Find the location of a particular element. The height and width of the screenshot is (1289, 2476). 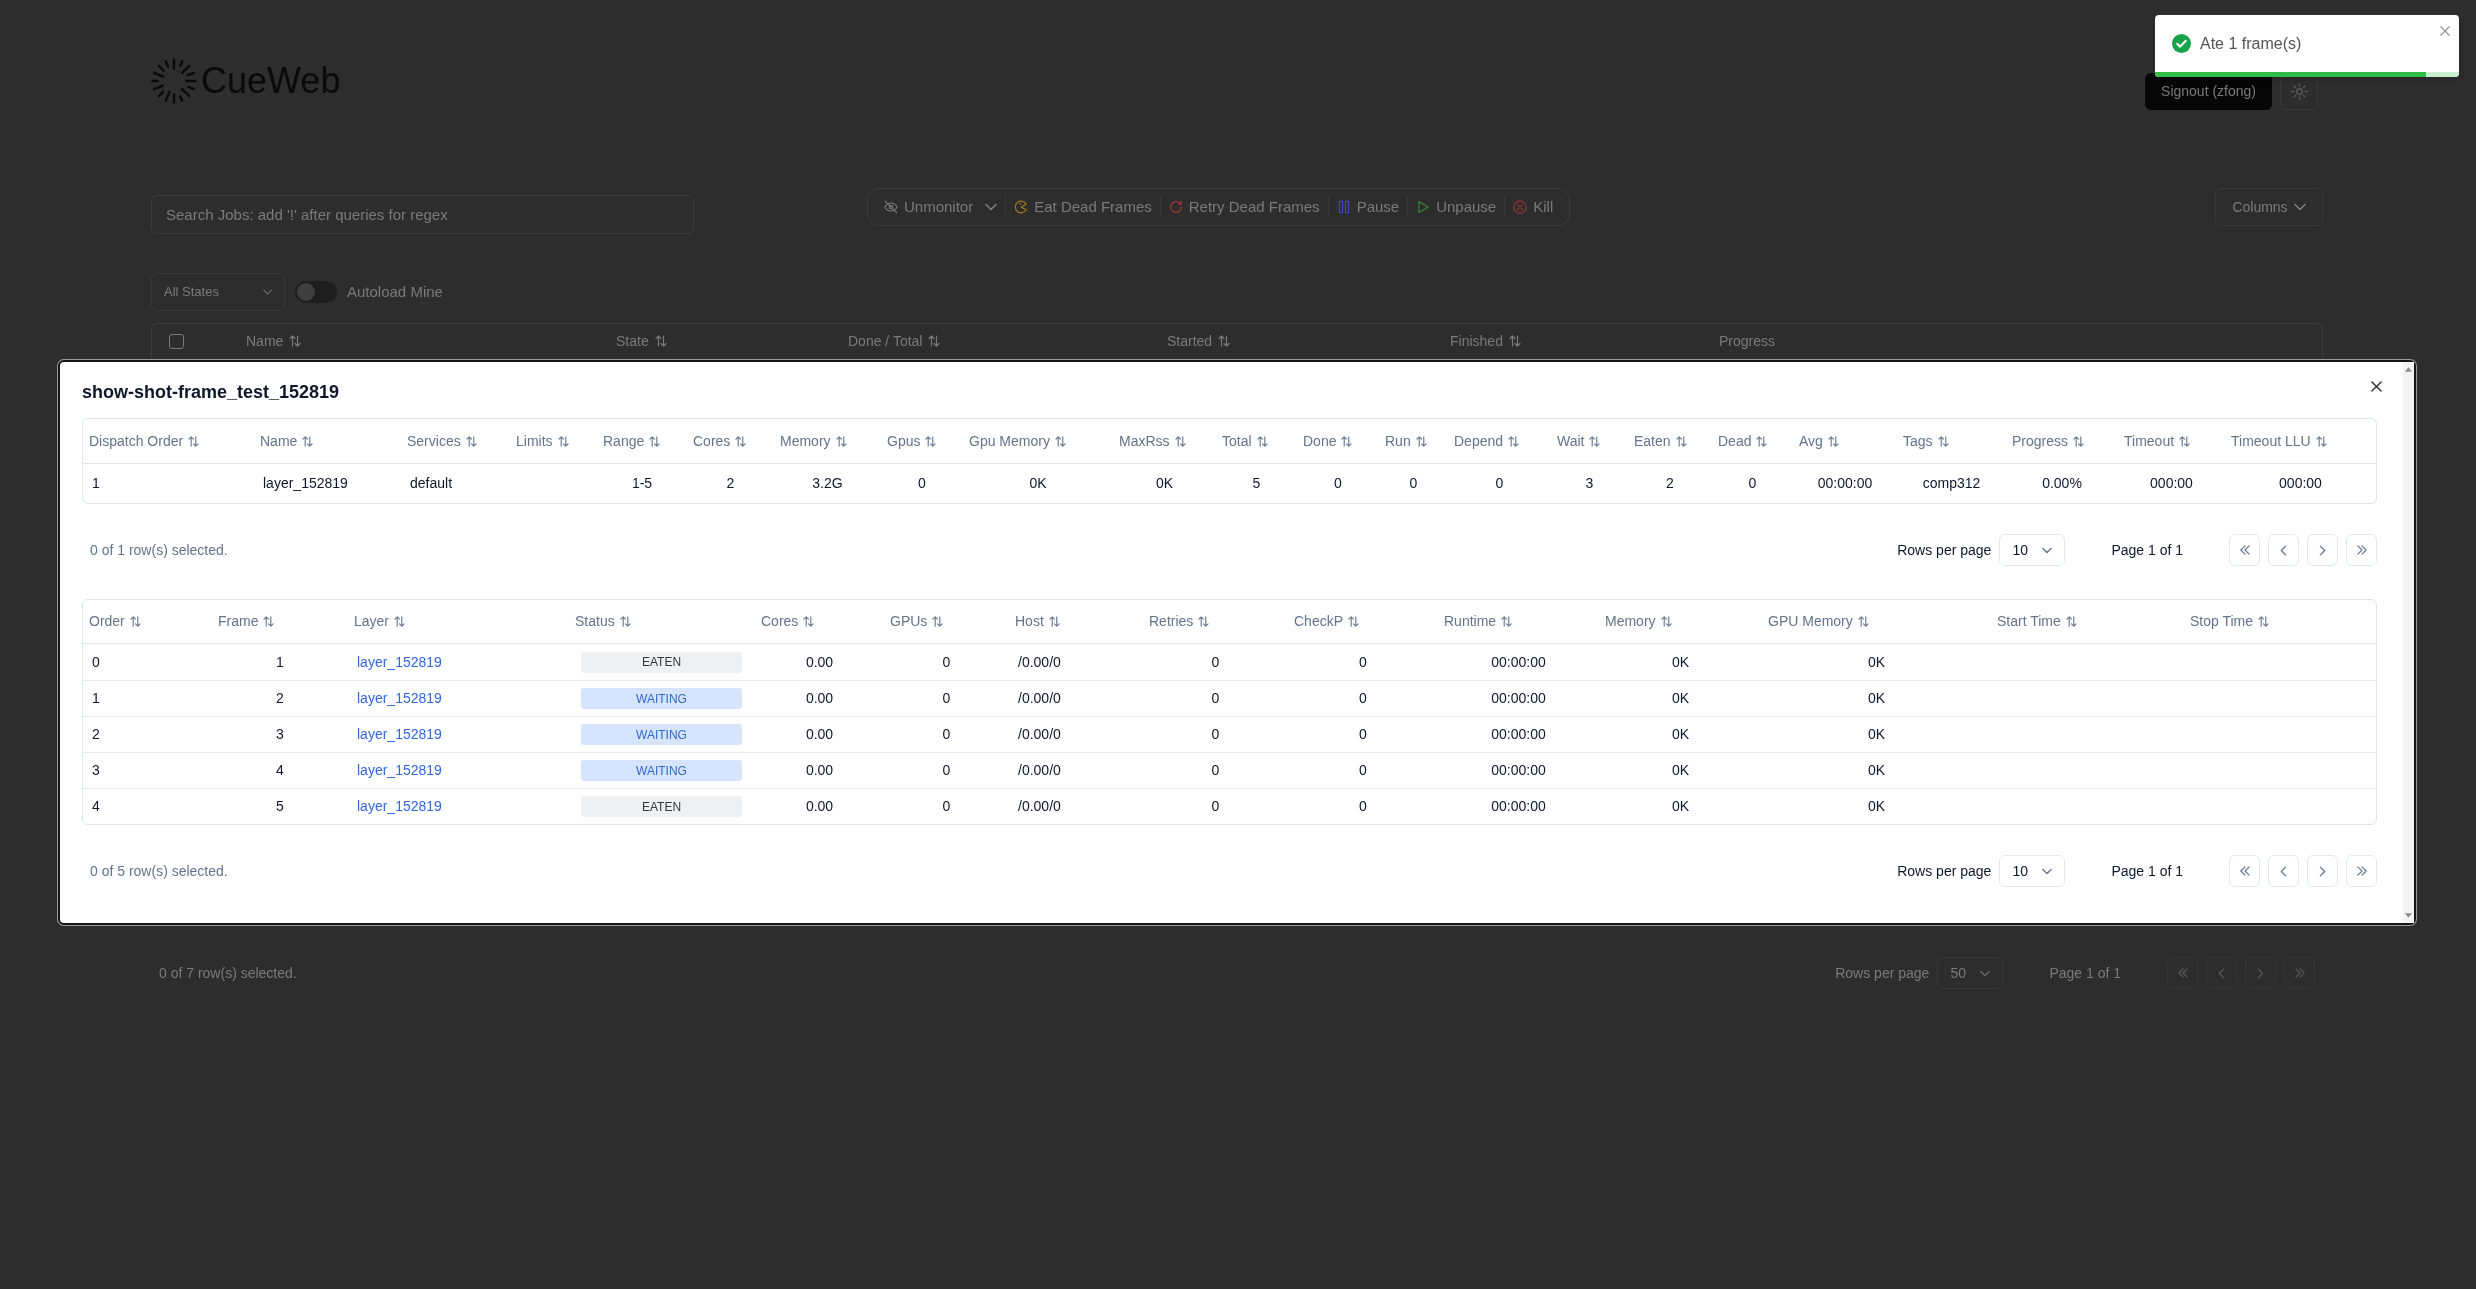

toolbar-button: Kill is located at coordinates (1533, 207).